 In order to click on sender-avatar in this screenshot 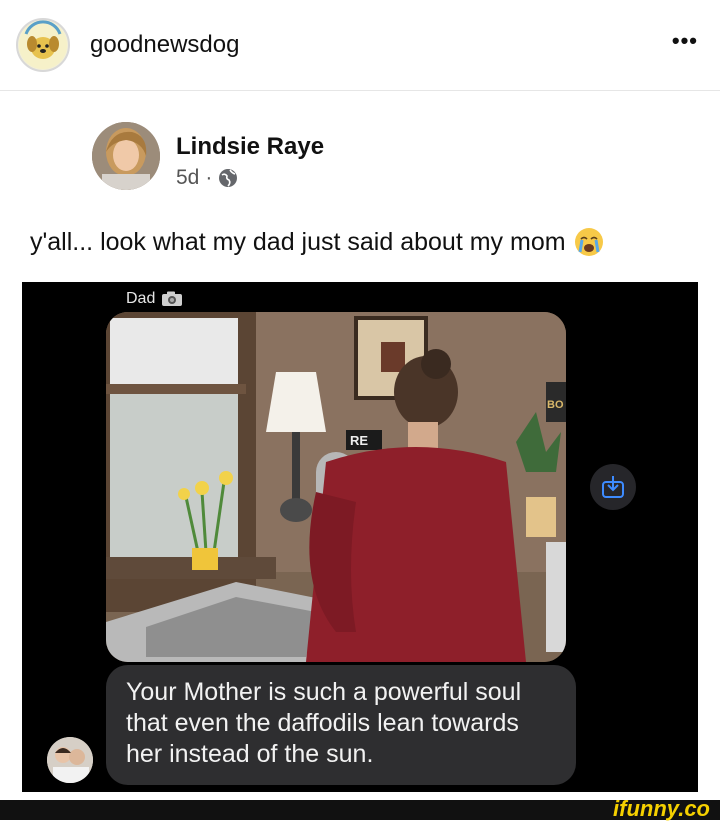, I will do `click(70, 760)`.